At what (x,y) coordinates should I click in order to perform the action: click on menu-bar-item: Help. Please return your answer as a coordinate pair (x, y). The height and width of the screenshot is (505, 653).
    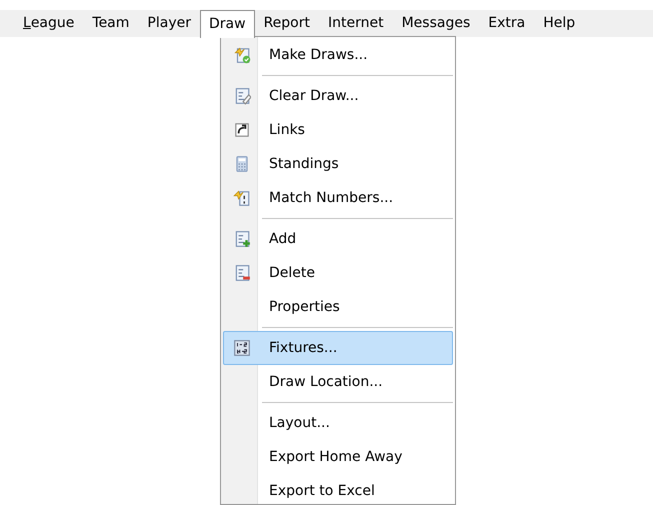
    Looking at the image, I should click on (559, 23).